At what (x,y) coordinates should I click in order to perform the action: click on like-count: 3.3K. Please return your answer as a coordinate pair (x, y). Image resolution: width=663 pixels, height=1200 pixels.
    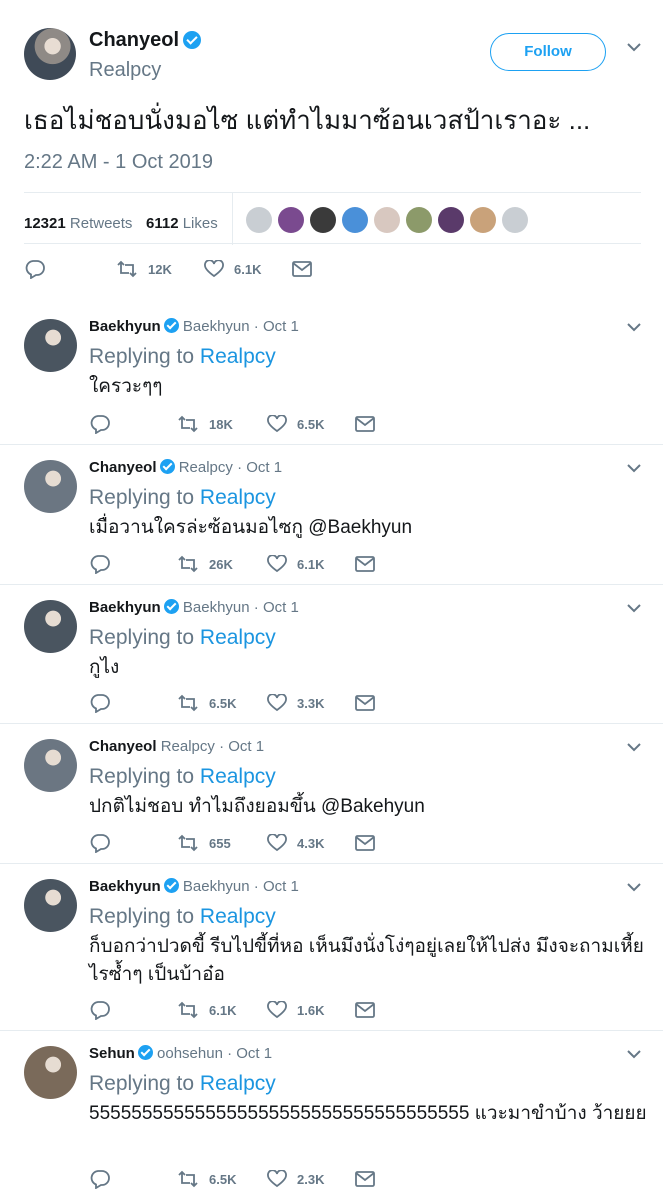
    Looking at the image, I should click on (311, 703).